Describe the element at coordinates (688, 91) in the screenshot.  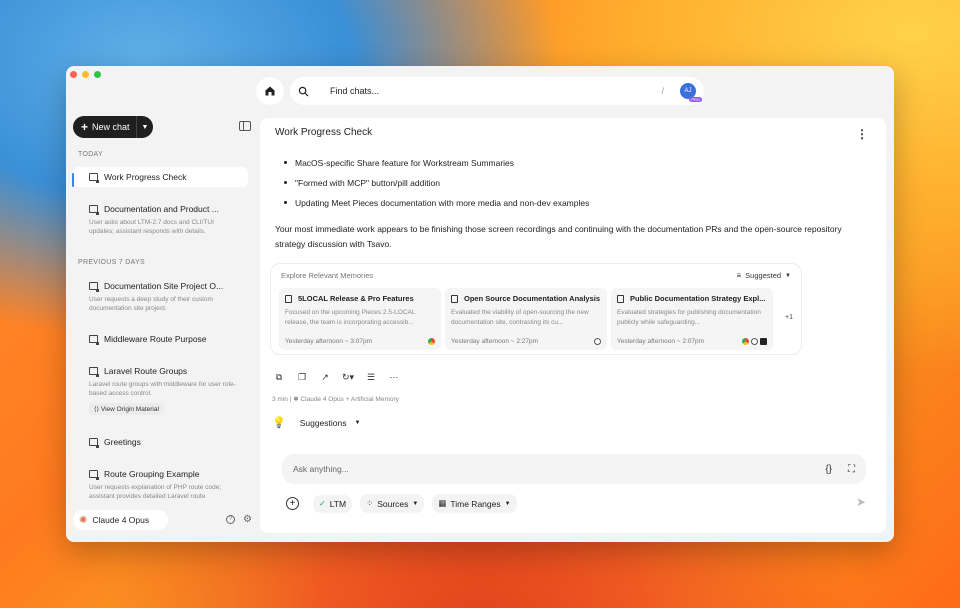
I see `avatar-initials: AJ` at that location.